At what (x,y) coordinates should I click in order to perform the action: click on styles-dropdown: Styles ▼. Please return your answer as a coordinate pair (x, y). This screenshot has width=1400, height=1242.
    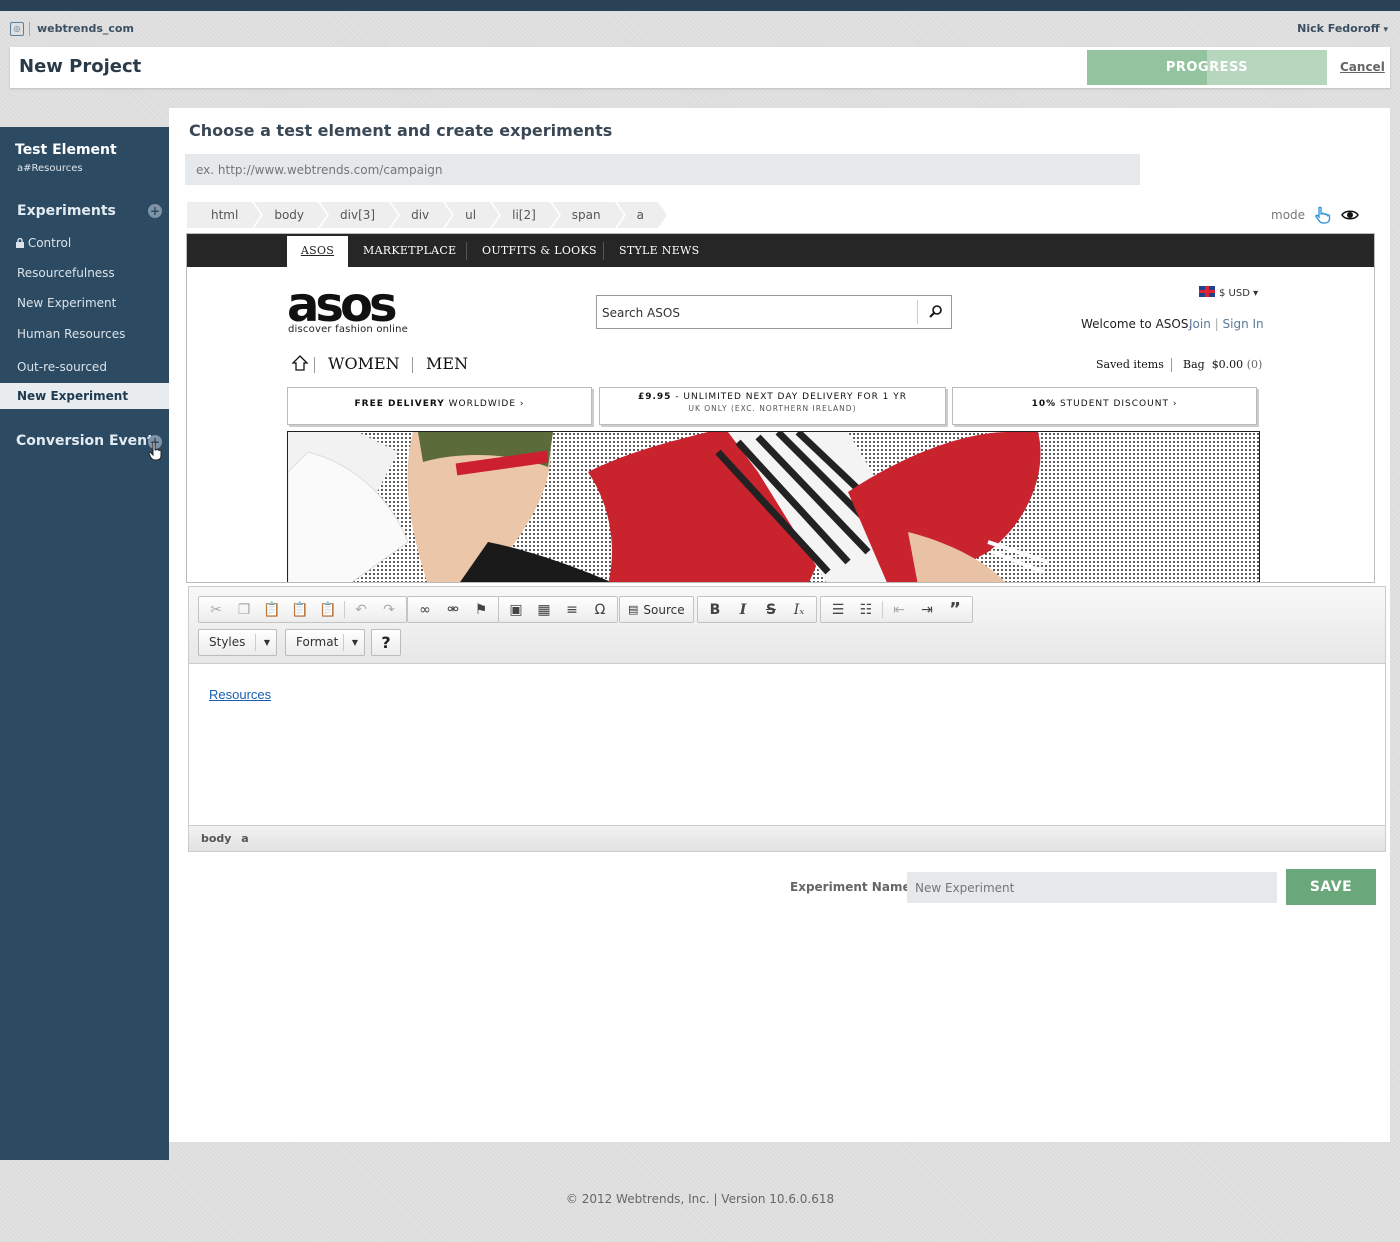
    Looking at the image, I should click on (237, 642).